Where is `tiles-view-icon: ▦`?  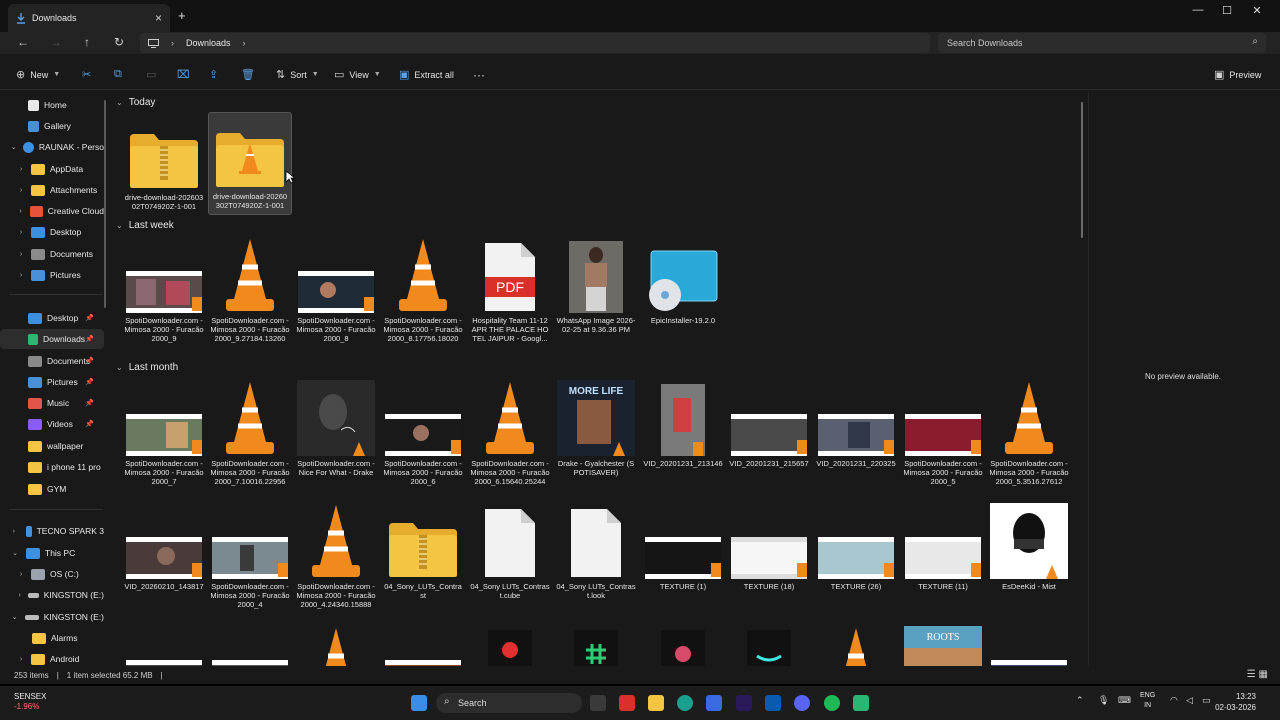
tiles-view-icon: ▦ is located at coordinates (1263, 674).